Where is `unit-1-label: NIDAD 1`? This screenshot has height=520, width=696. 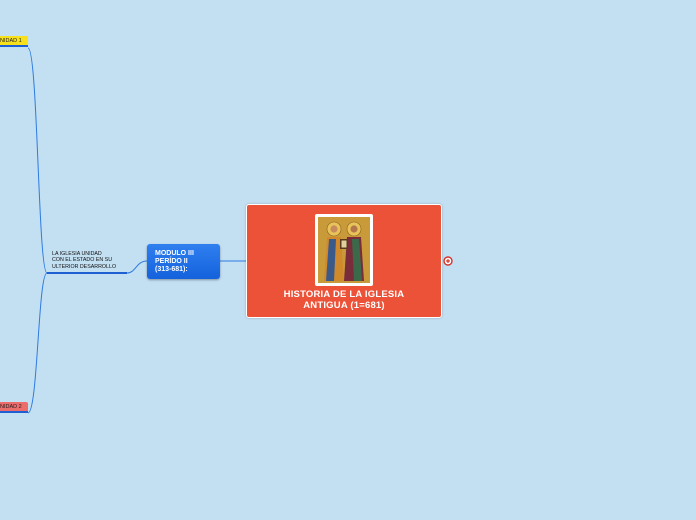
unit-1-label: NIDAD 1 is located at coordinates (11, 41).